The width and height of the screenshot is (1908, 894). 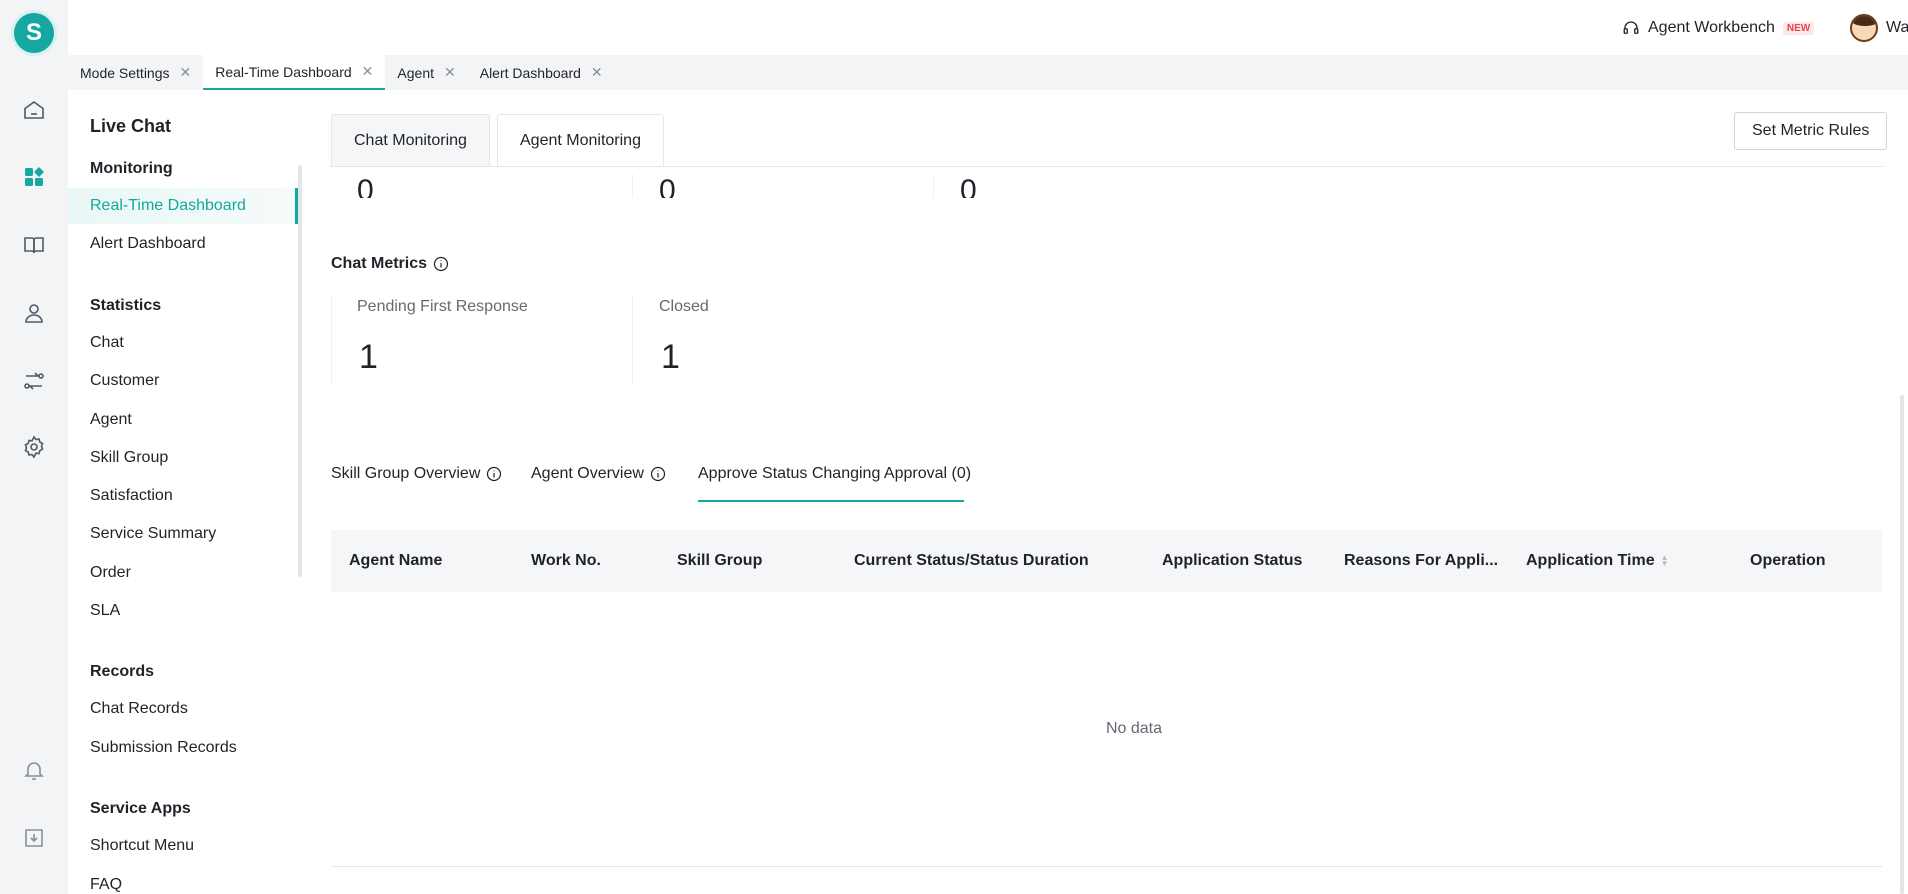 What do you see at coordinates (442, 306) in the screenshot?
I see `stat-label-pending: Pending First Response` at bounding box center [442, 306].